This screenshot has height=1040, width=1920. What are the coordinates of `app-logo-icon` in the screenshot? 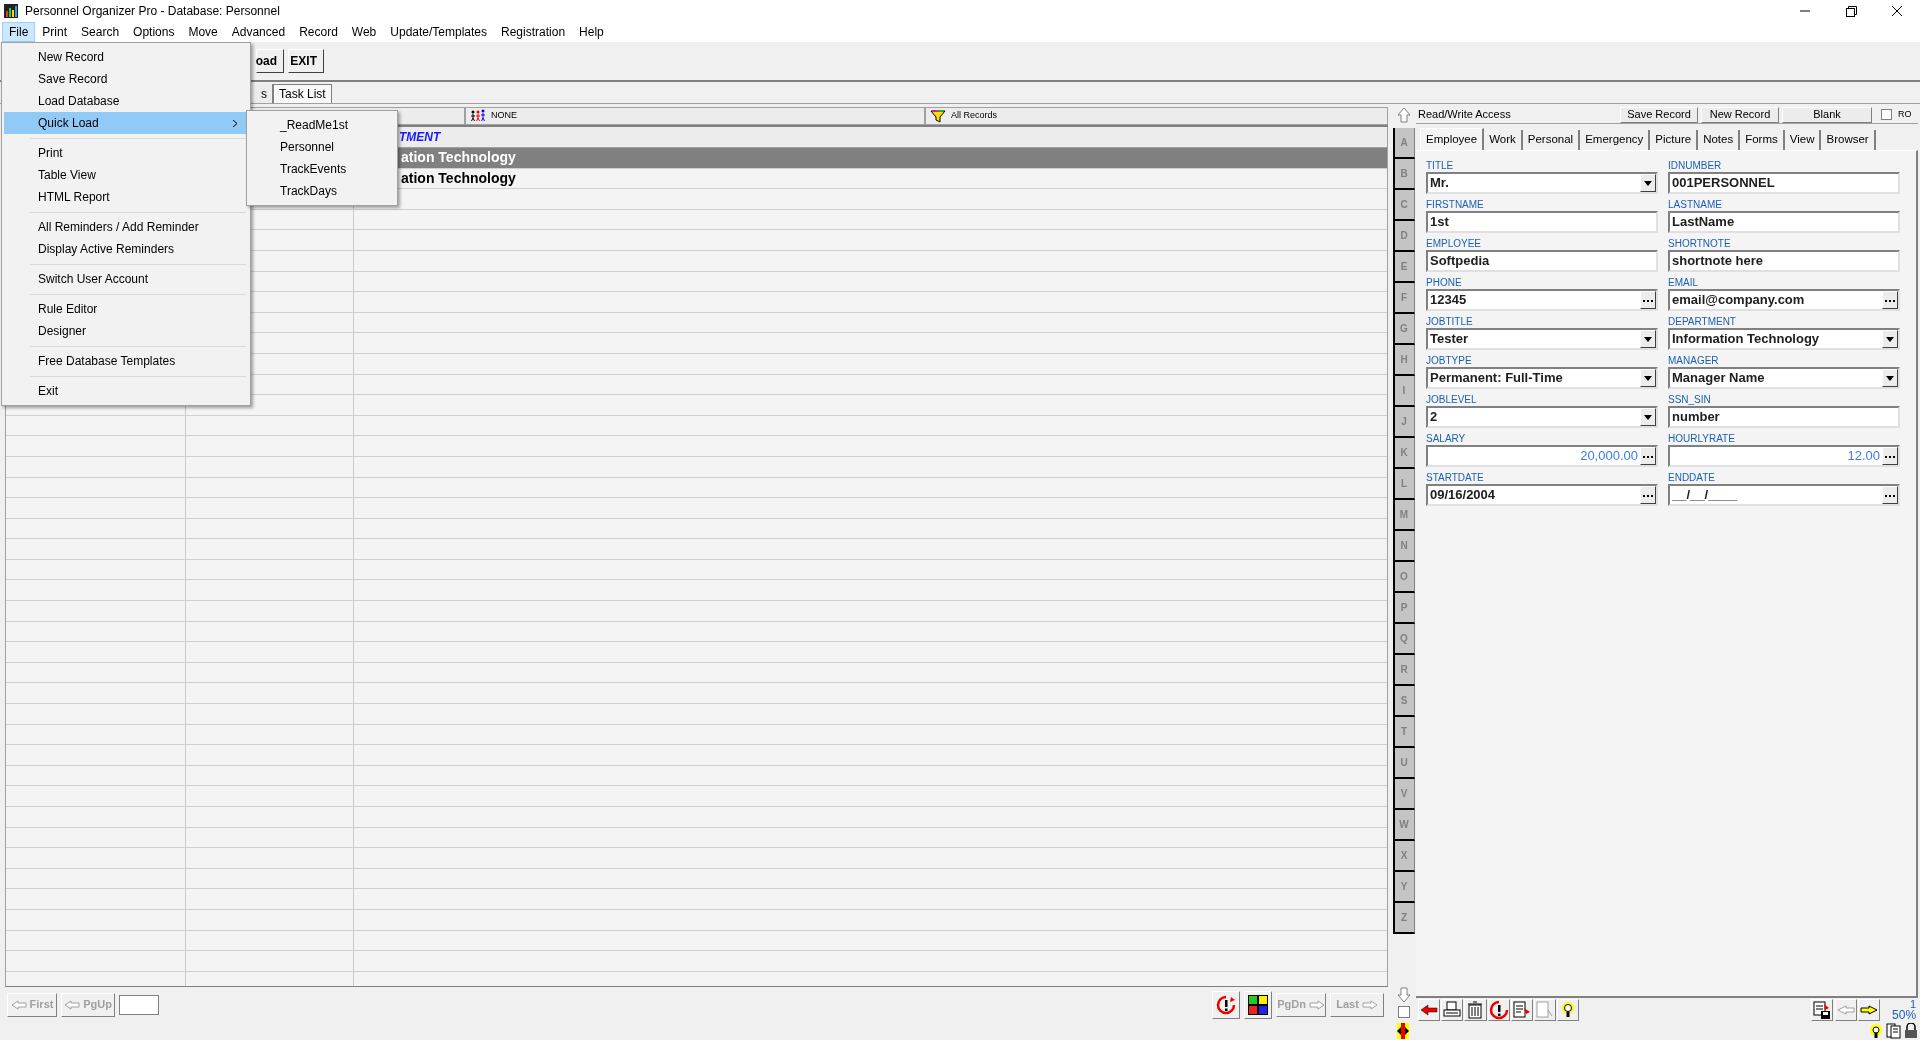 It's located at (11, 11).